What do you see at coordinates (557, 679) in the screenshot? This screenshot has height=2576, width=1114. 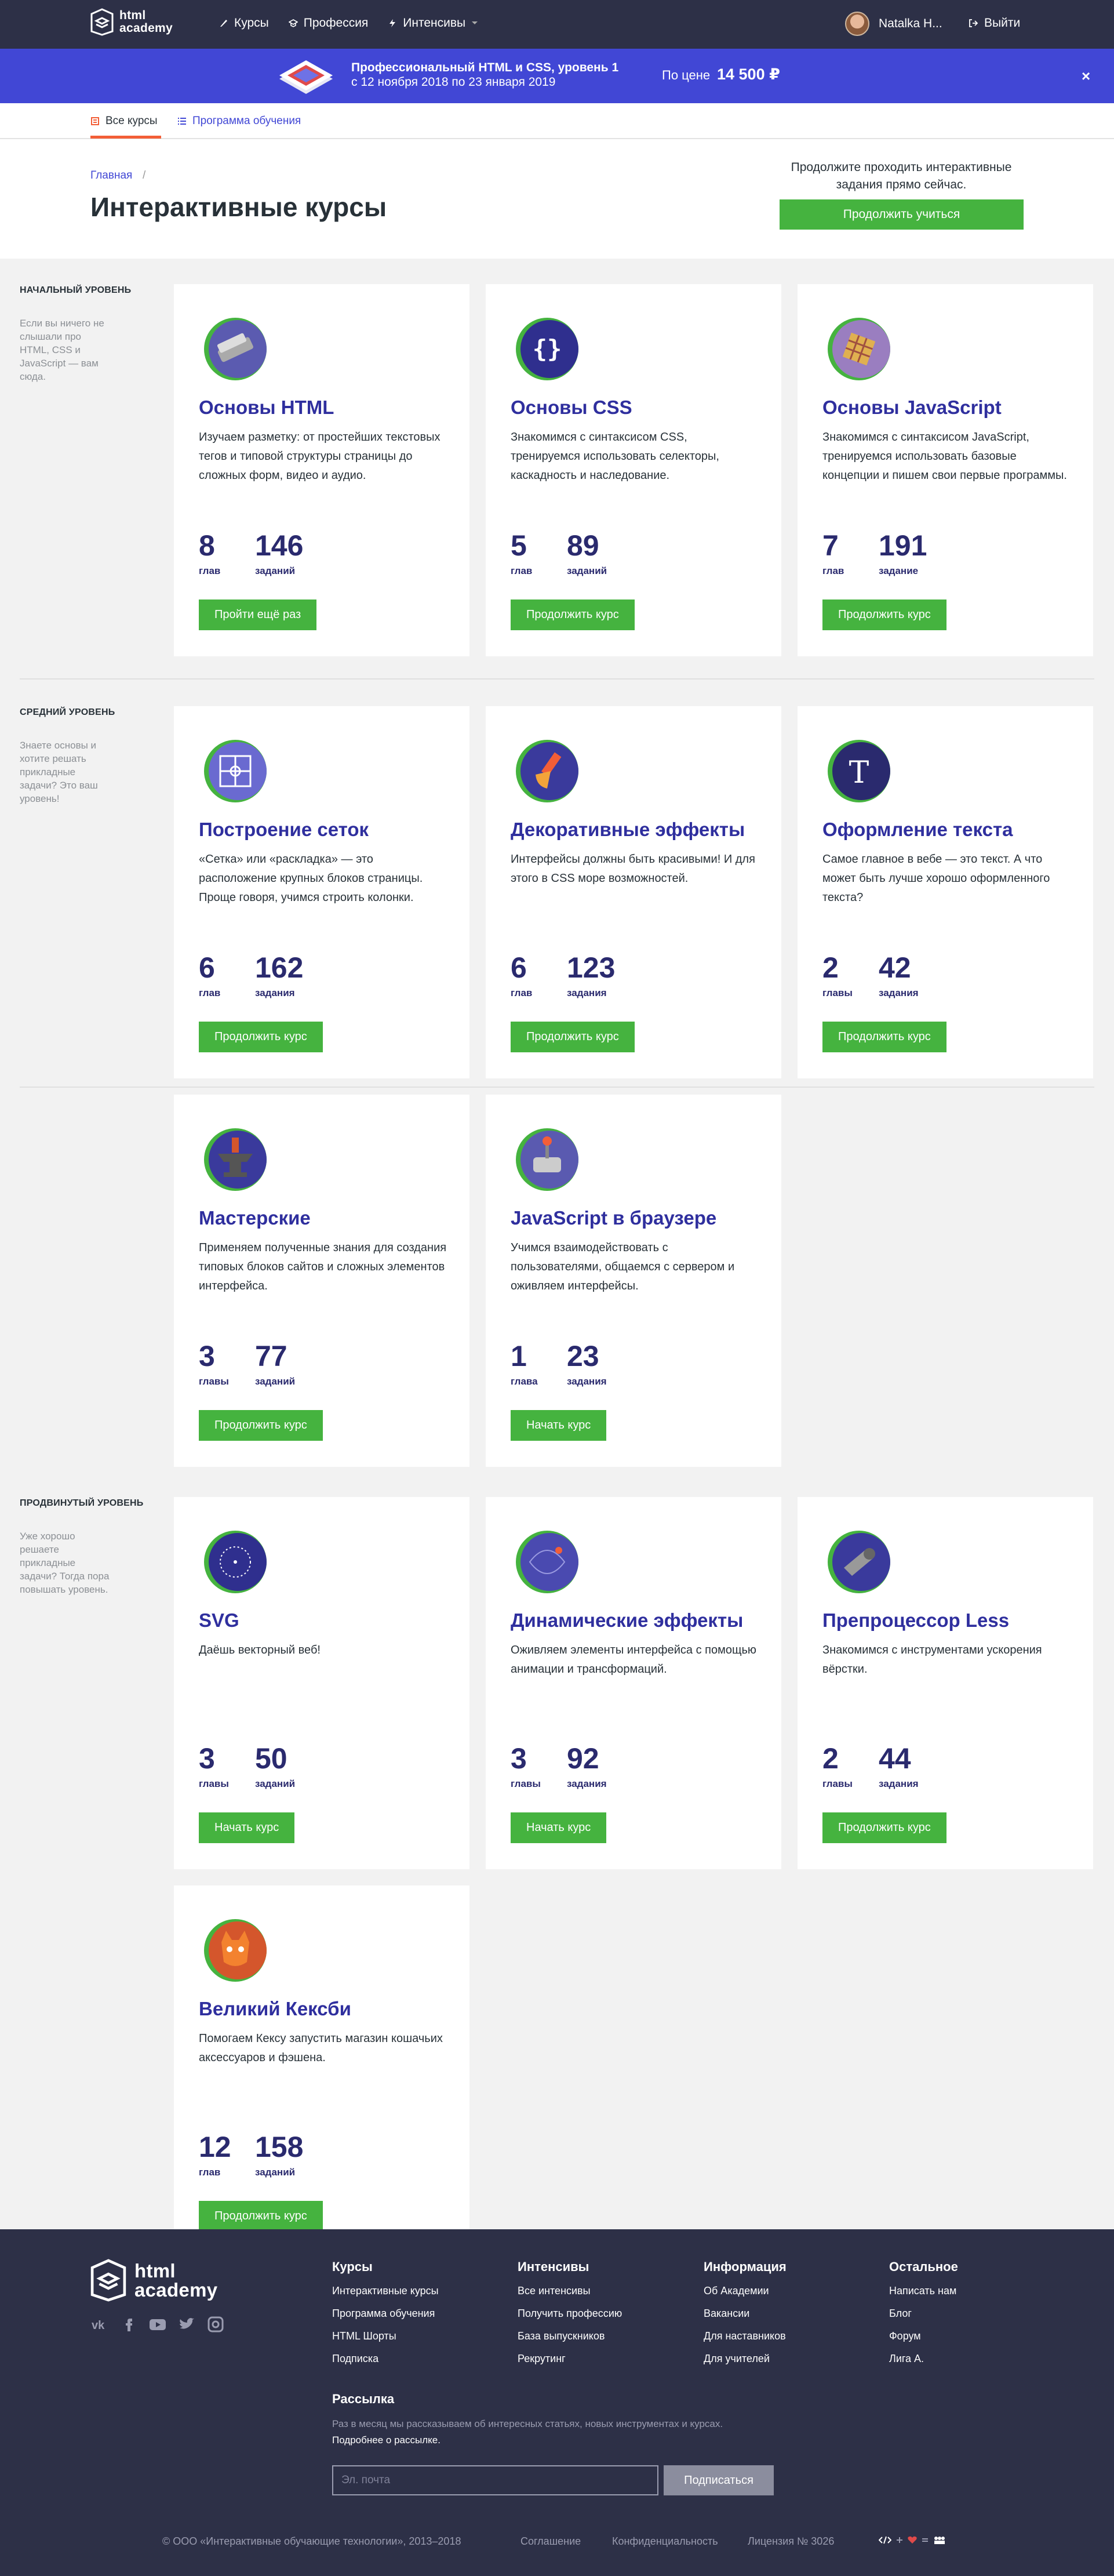 I see `level-divider` at bounding box center [557, 679].